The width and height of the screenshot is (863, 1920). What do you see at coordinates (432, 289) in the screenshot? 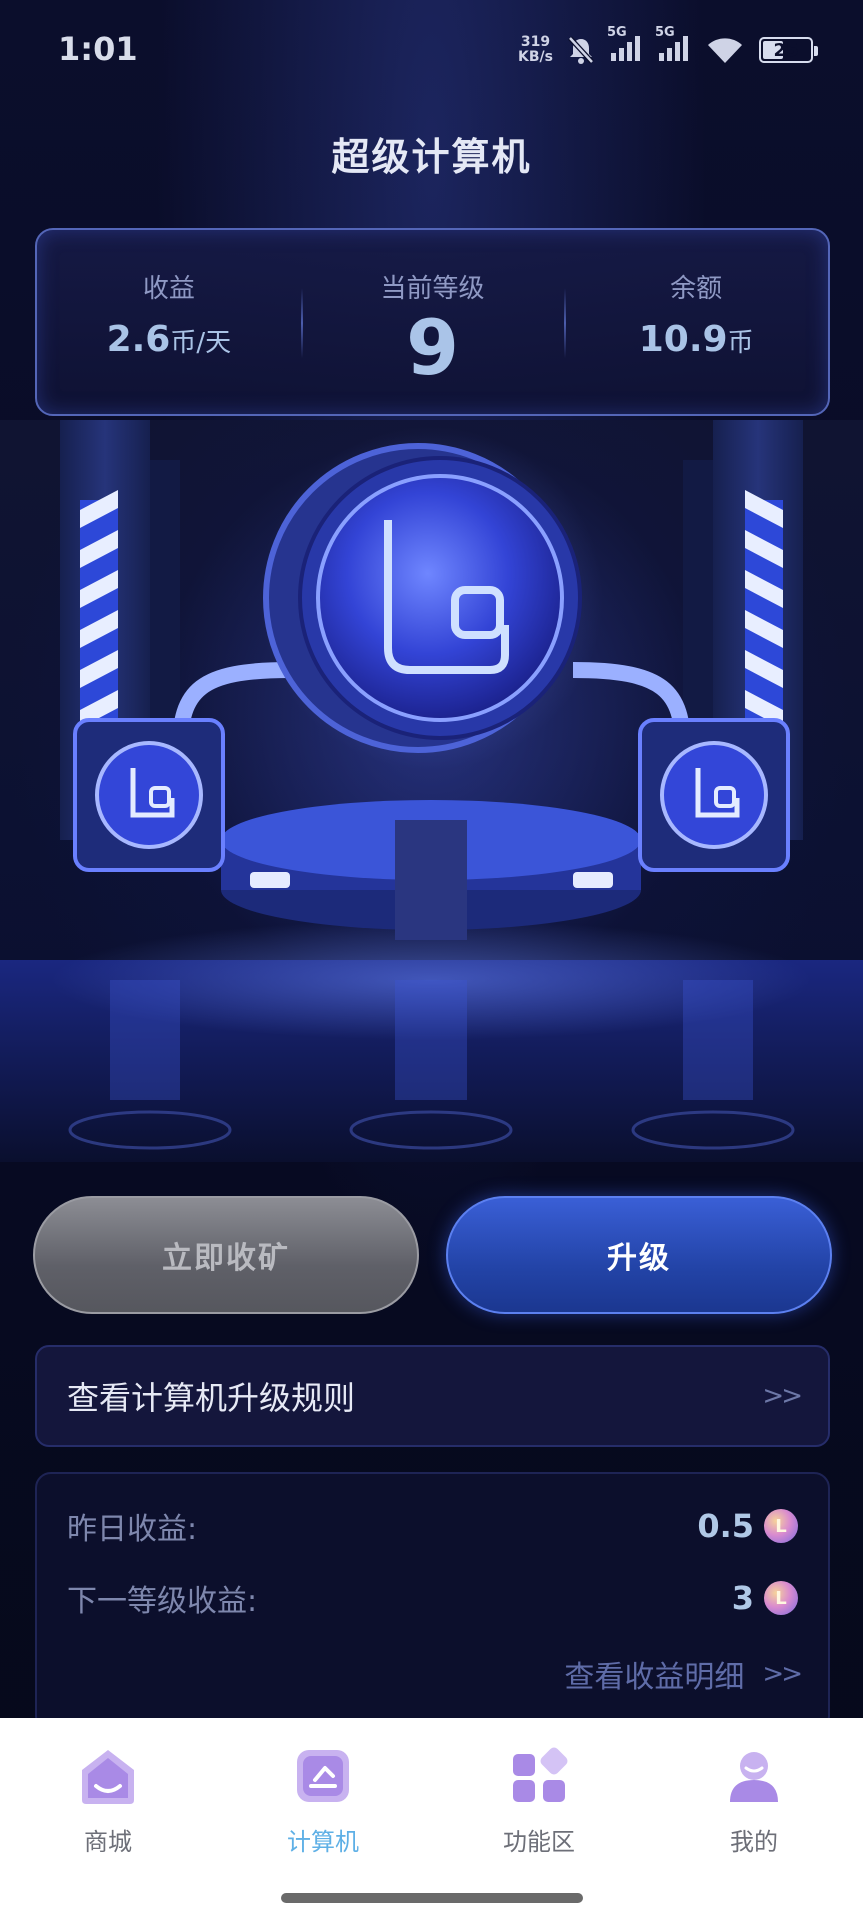
I see `level-label: 当前等级` at bounding box center [432, 289].